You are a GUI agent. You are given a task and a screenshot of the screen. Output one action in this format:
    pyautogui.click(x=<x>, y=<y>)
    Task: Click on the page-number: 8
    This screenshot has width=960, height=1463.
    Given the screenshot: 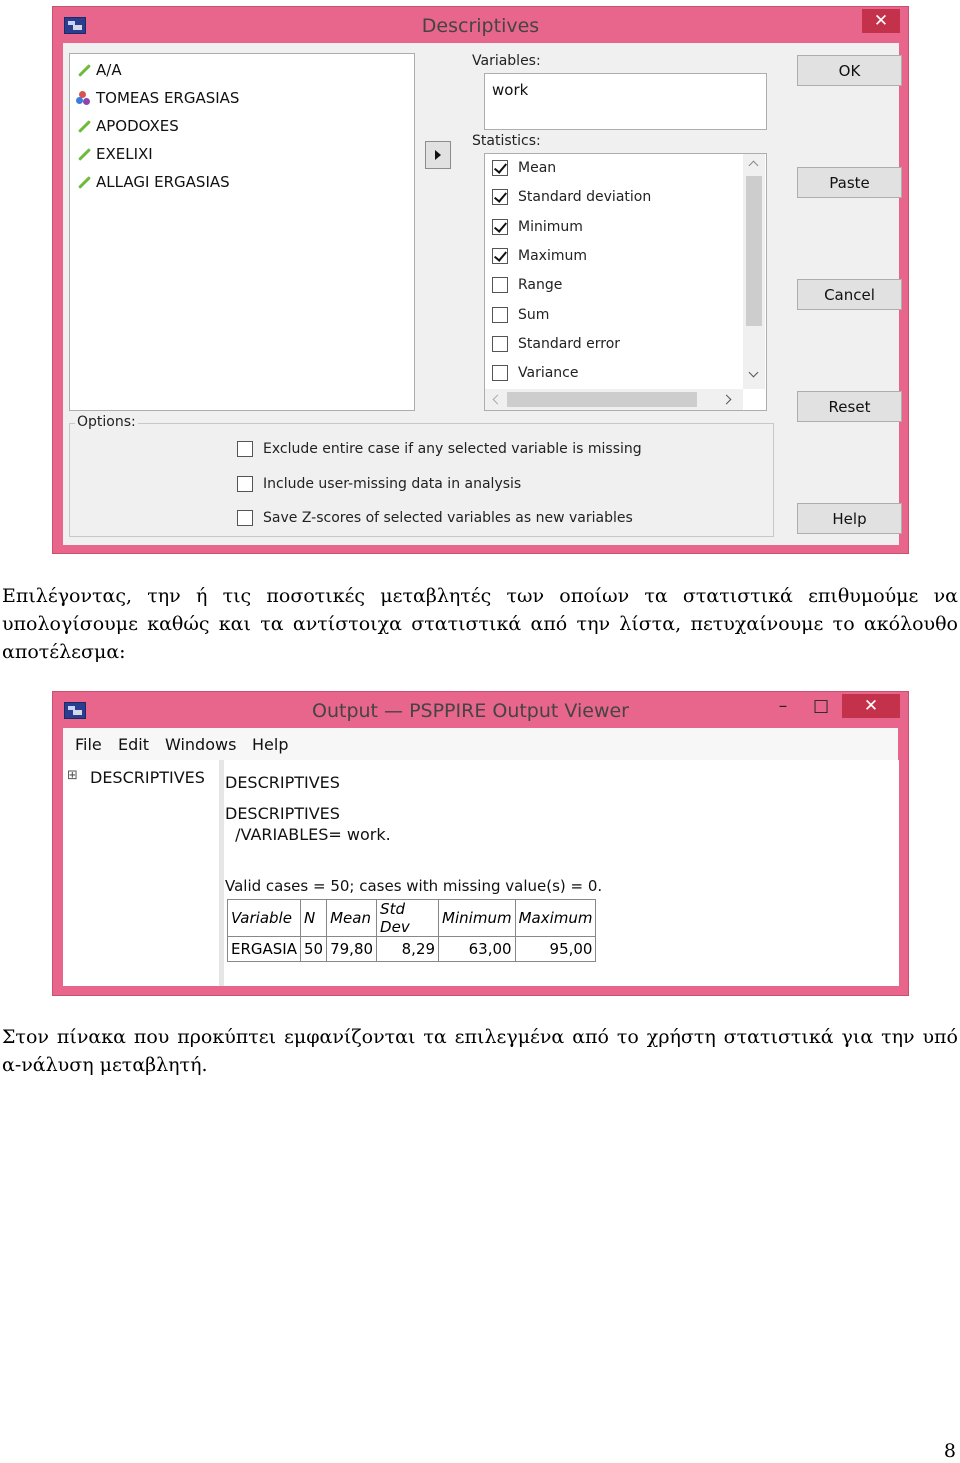 What is the action you would take?
    pyautogui.click(x=949, y=1451)
    